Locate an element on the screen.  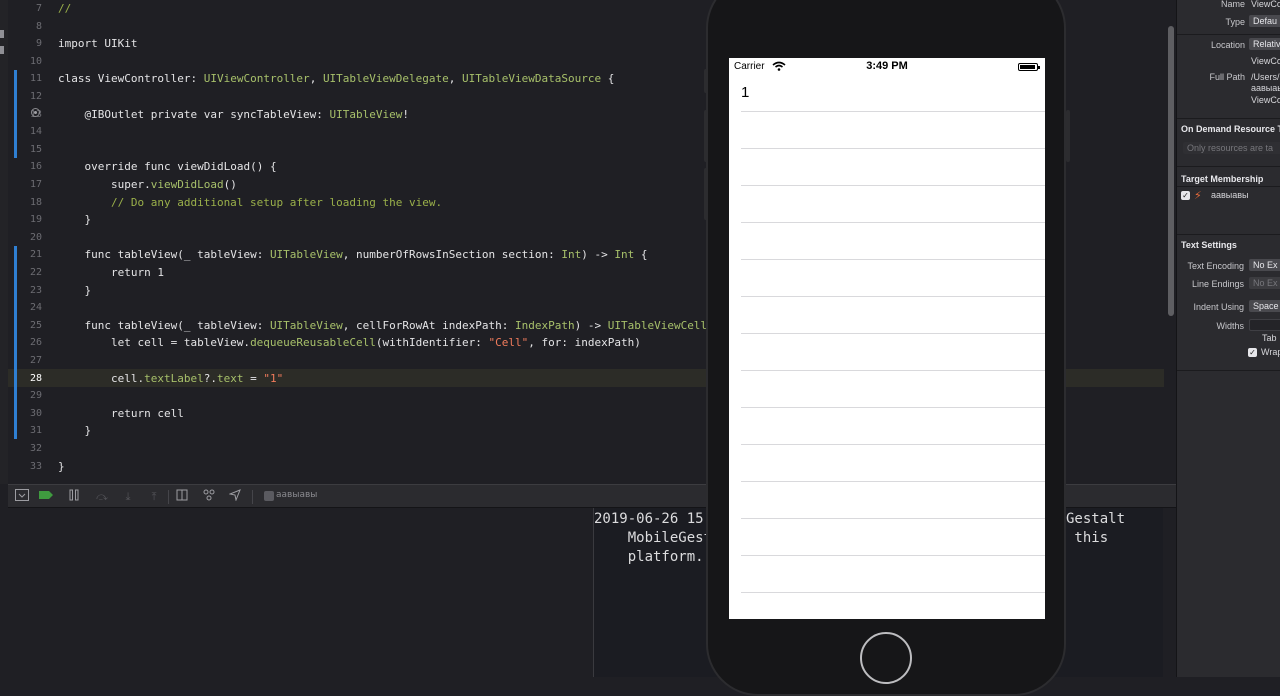
line-number: 7 is located at coordinates (25, 8).